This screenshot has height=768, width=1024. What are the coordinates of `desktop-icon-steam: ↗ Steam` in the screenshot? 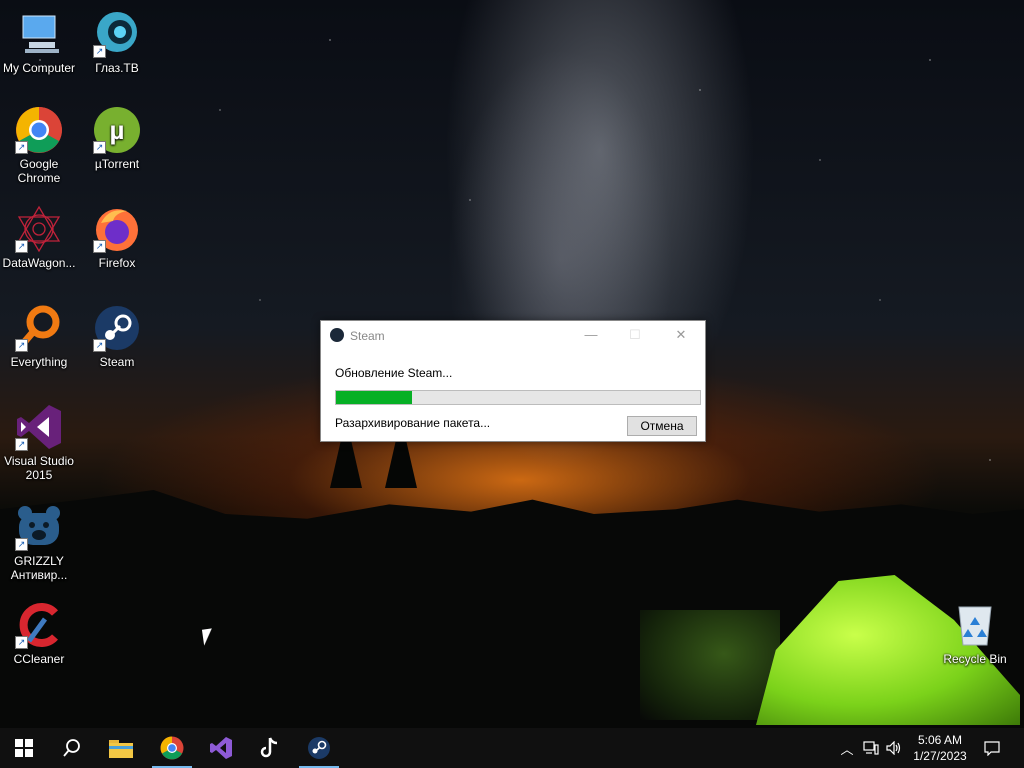 It's located at (117, 336).